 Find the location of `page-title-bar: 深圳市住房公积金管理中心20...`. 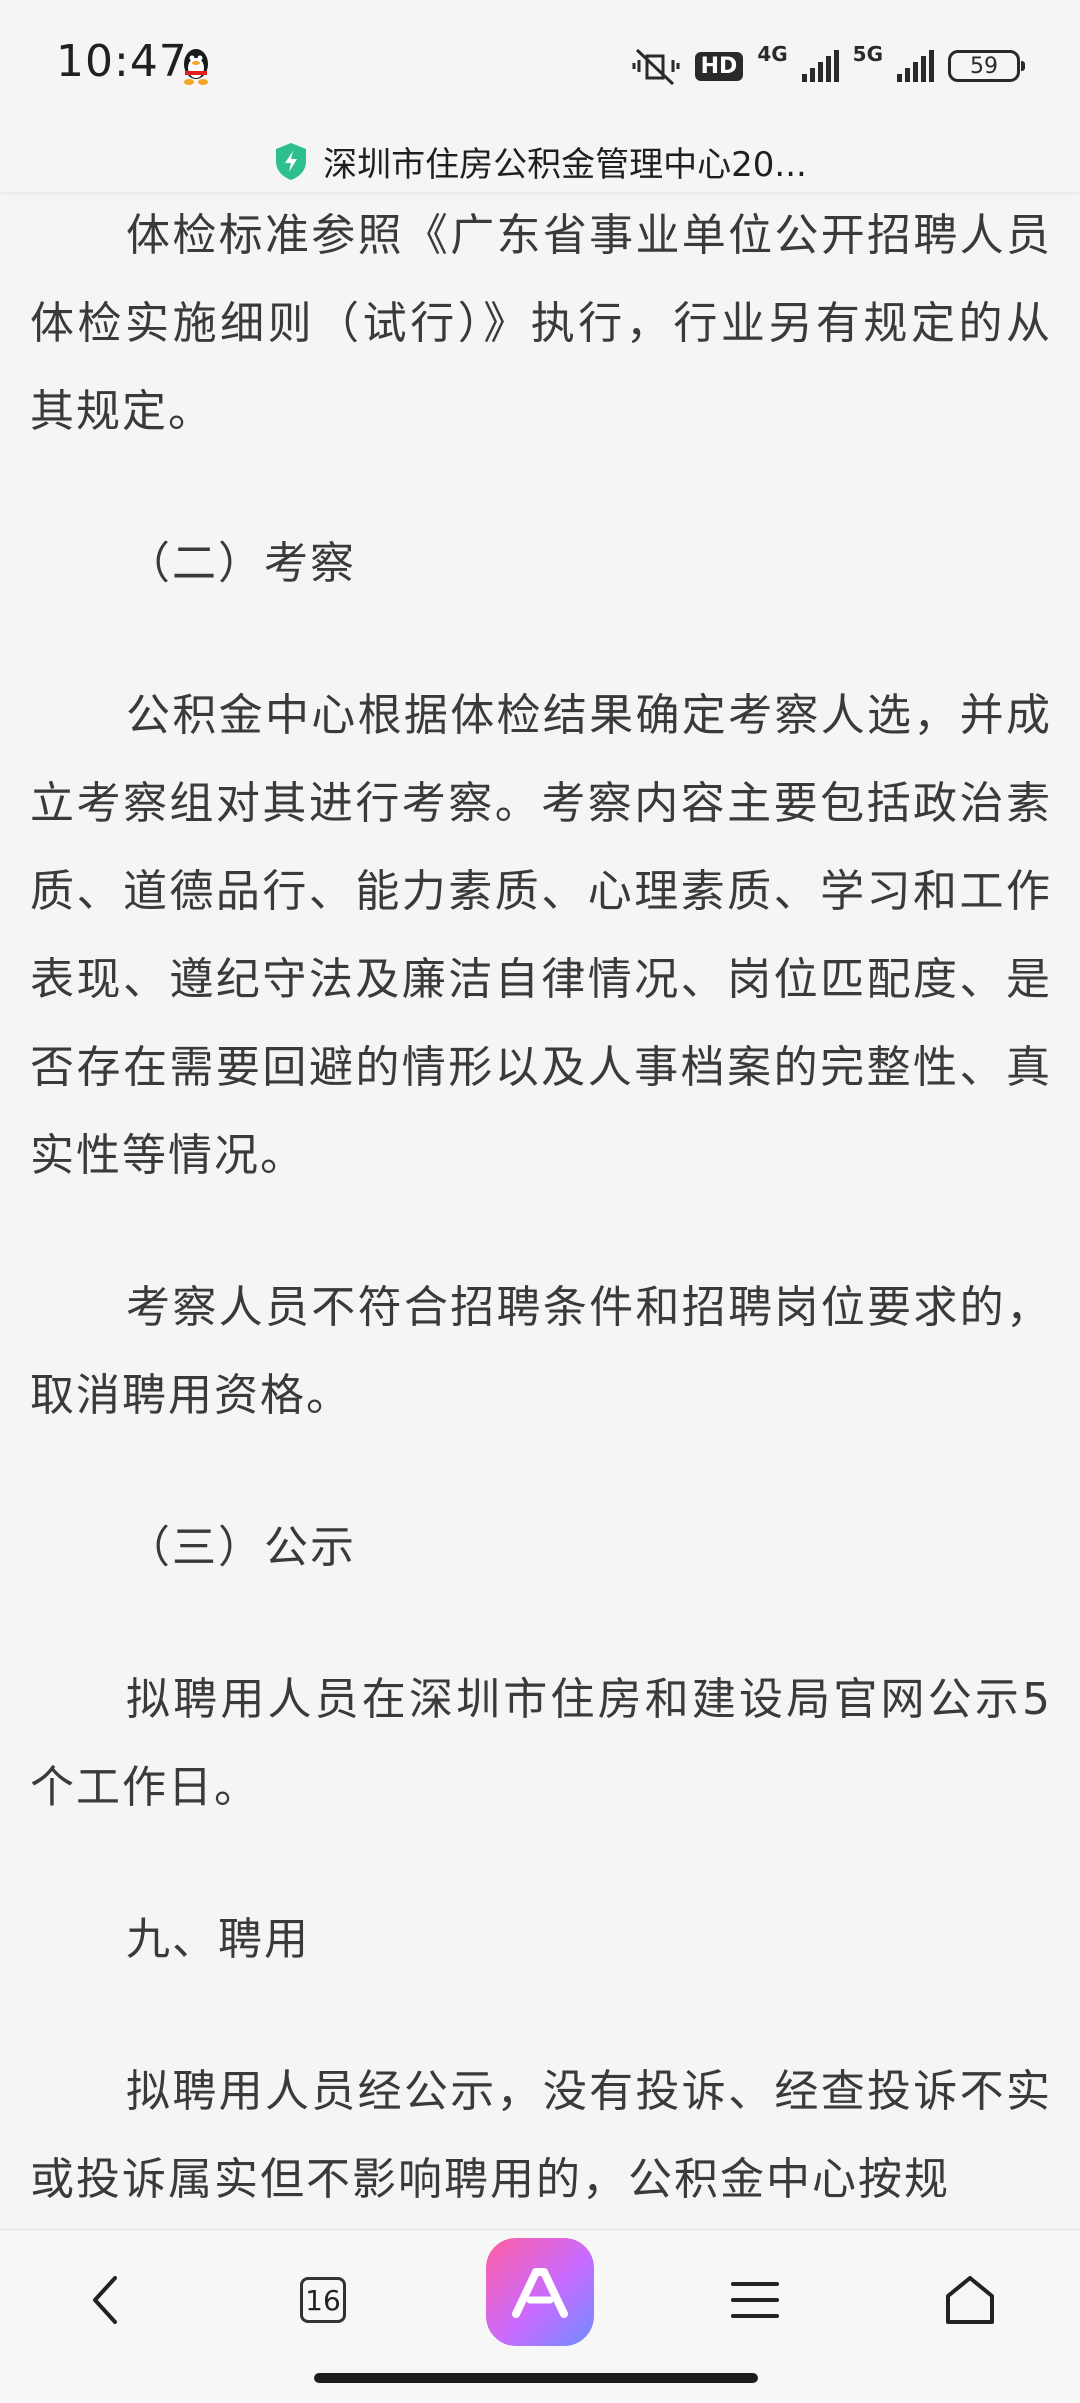

page-title-bar: 深圳市住房公积金管理中心20... is located at coordinates (540, 161).